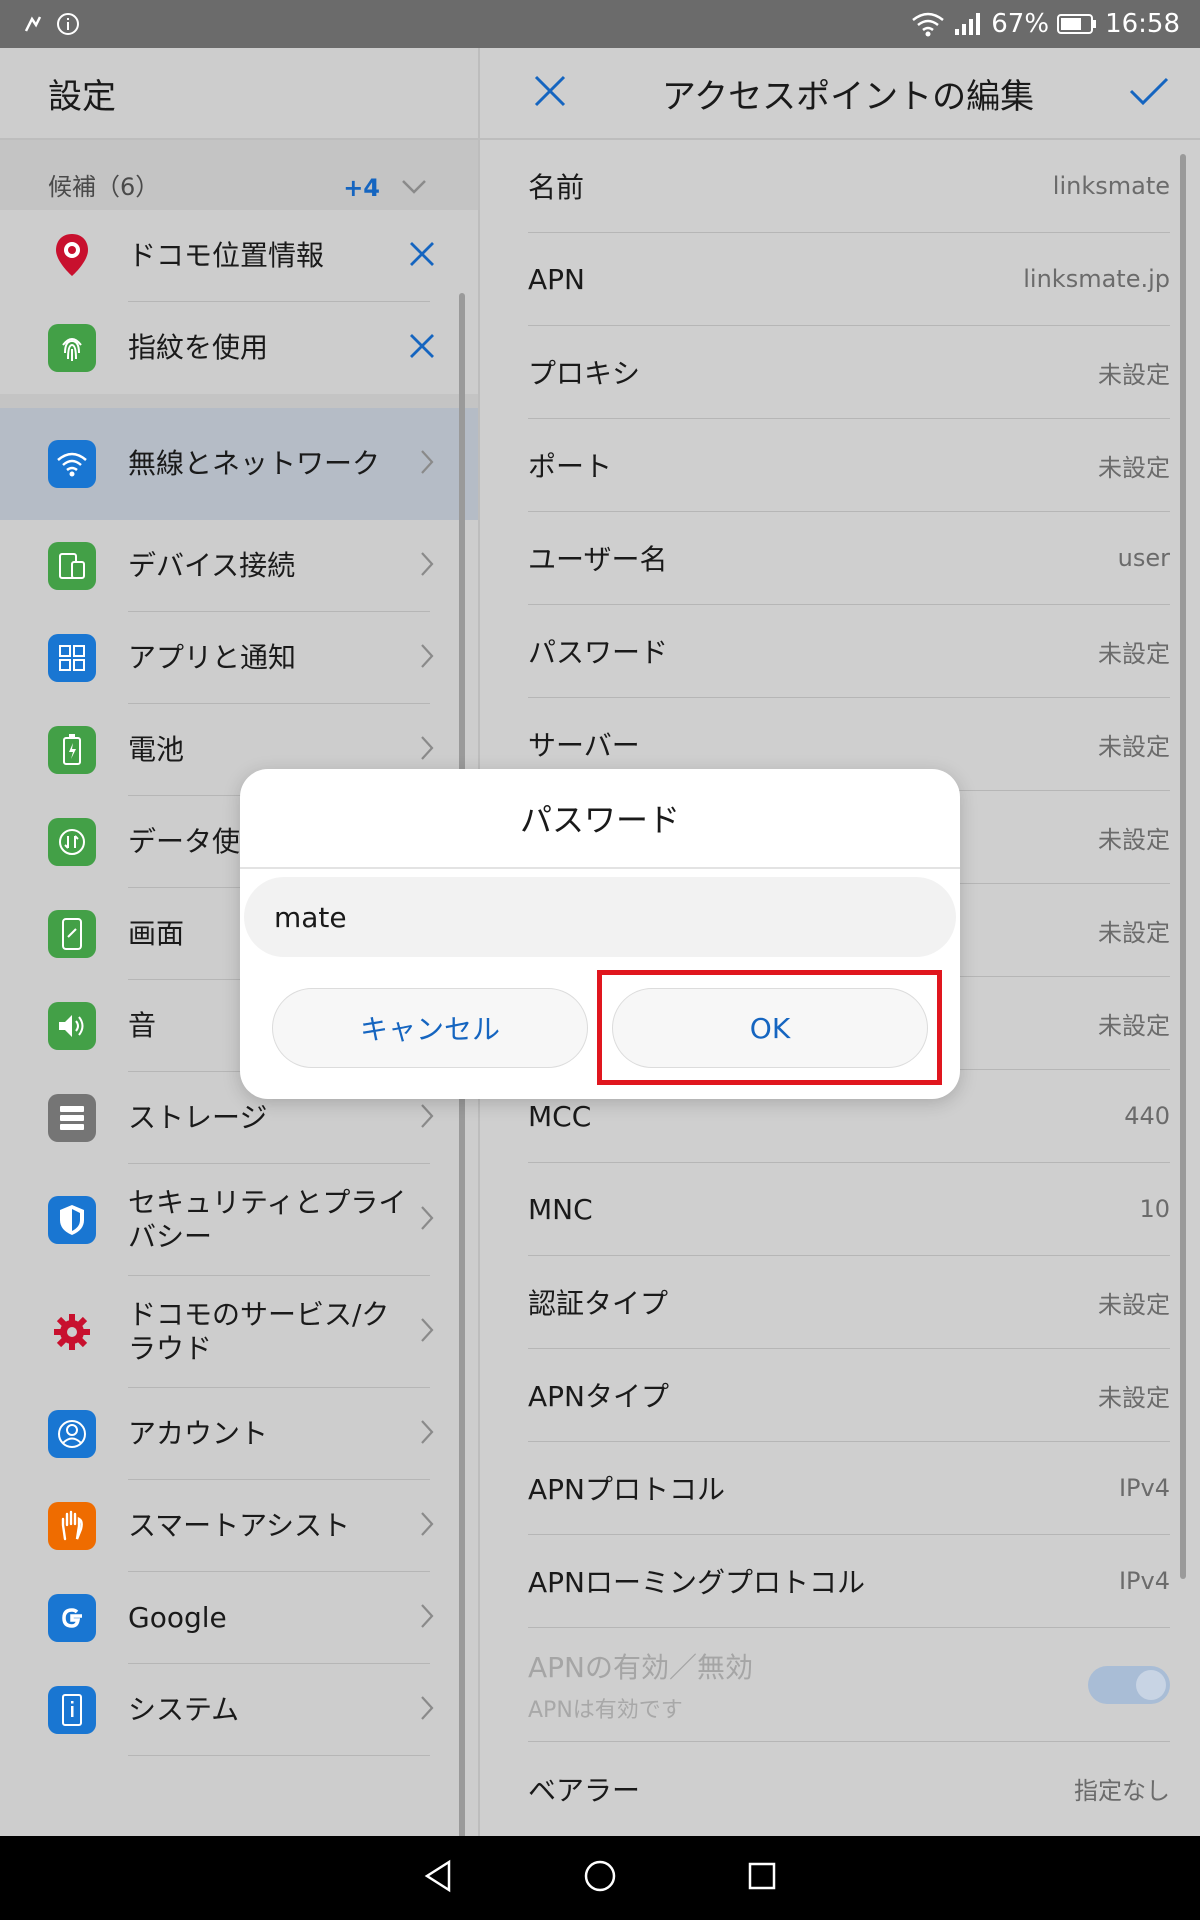 The height and width of the screenshot is (1920, 1200). What do you see at coordinates (928, 24) in the screenshot?
I see `wifi-signal-icon` at bounding box center [928, 24].